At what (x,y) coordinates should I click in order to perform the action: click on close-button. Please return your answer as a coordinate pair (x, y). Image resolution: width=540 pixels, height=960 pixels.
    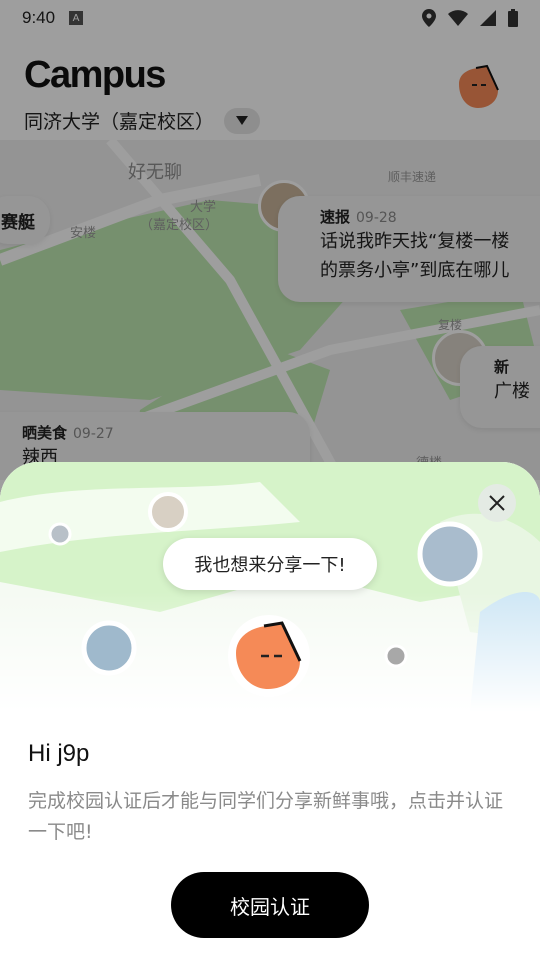
    Looking at the image, I should click on (497, 503).